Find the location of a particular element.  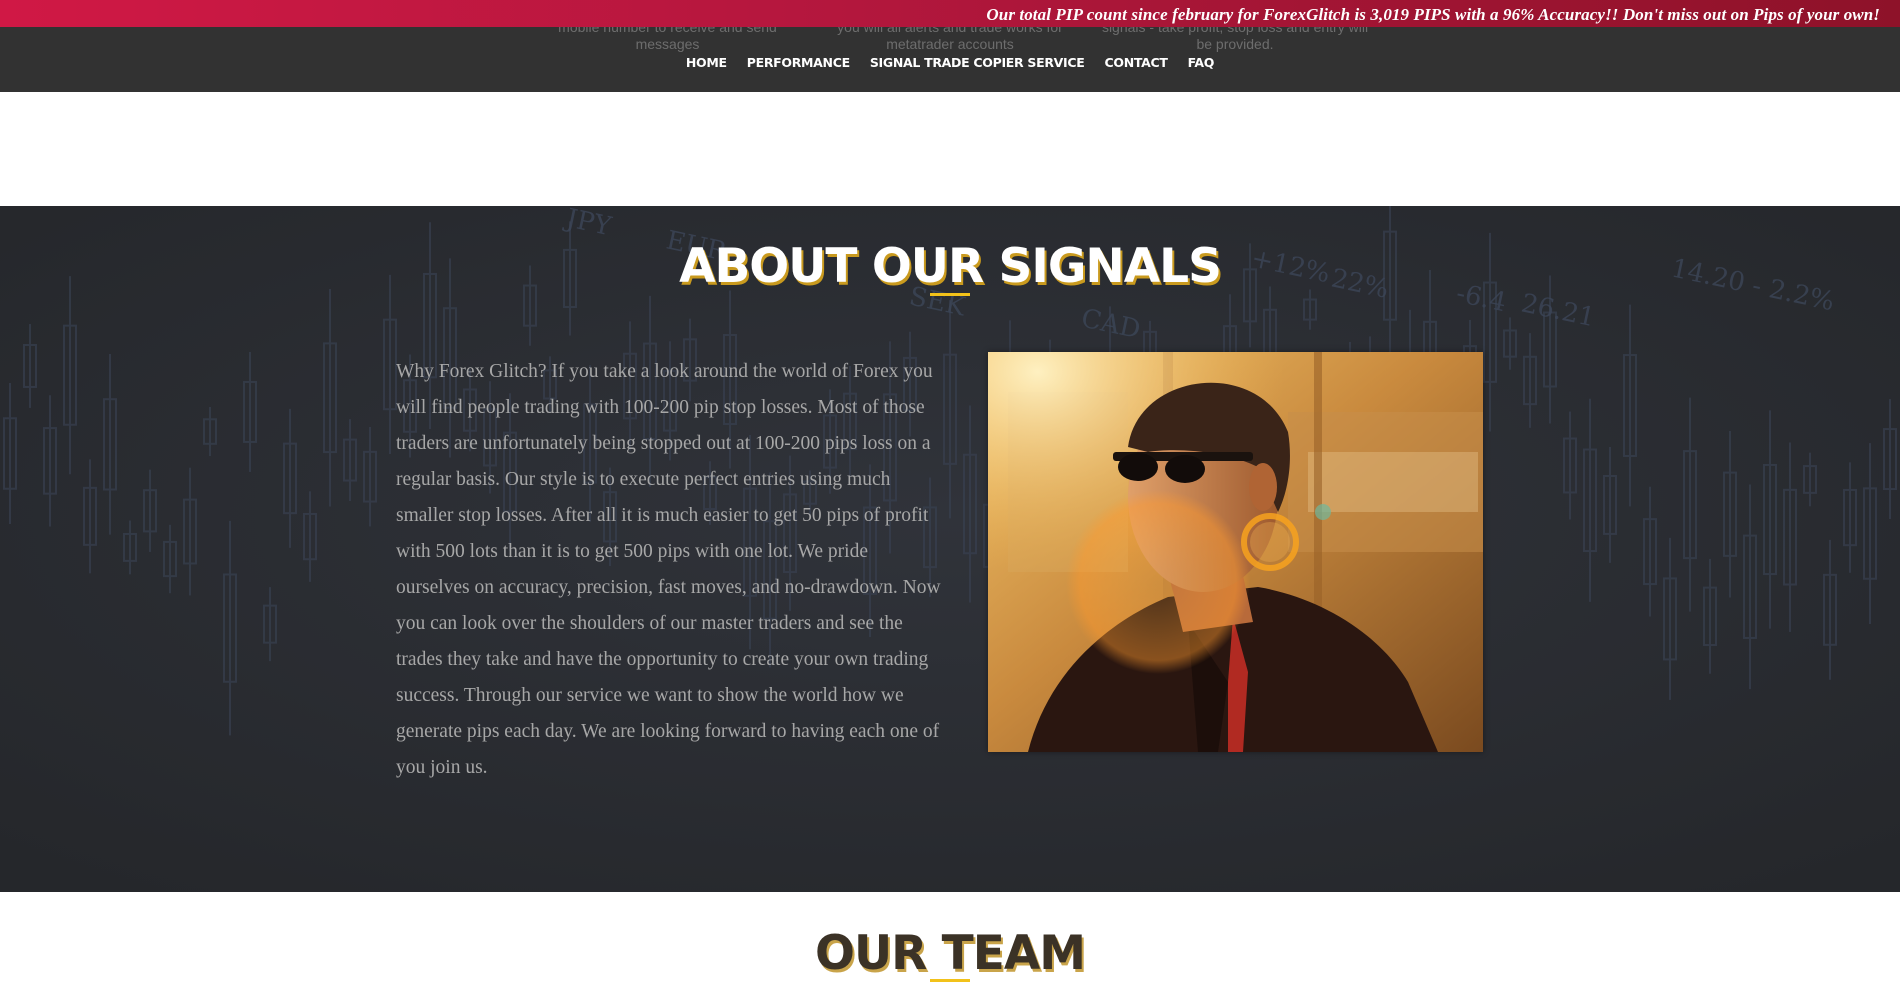

our-team-section: OUR TEAM is located at coordinates (950, 949).